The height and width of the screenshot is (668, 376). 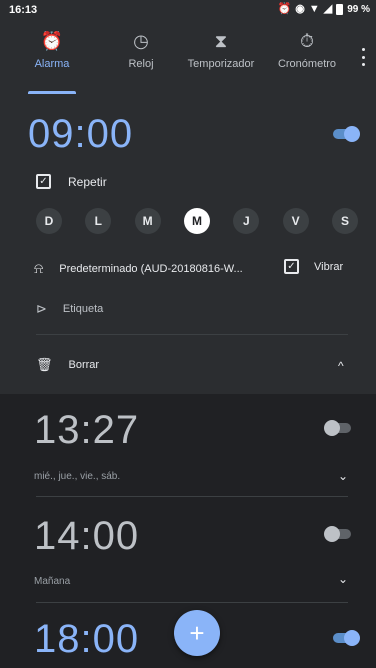 I want to click on tab-timer: ⧗ Temporizador, so click(x=221, y=50).